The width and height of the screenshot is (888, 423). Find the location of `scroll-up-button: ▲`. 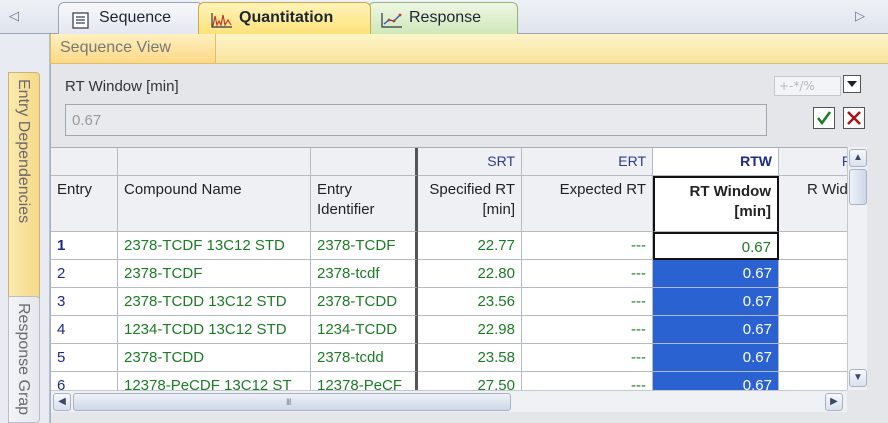

scroll-up-button: ▲ is located at coordinates (858, 158).